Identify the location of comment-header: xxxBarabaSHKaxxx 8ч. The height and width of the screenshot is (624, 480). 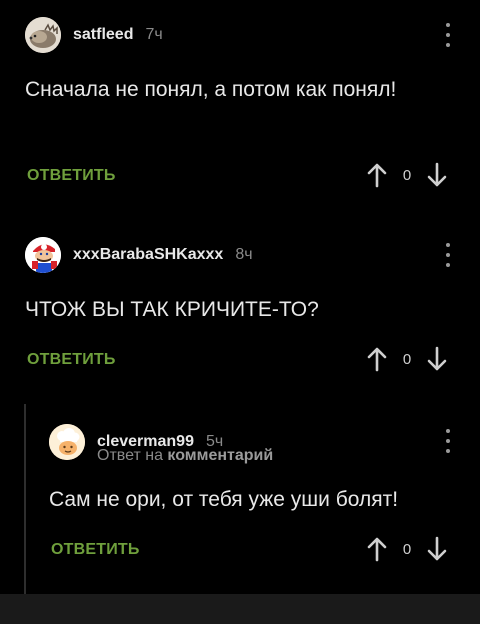
(139, 255).